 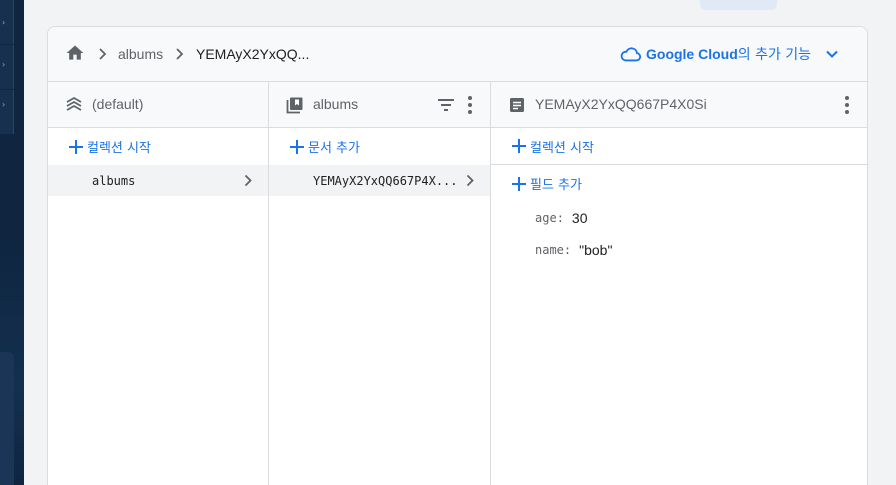 I want to click on sidebar-panel, so click(x=7, y=418).